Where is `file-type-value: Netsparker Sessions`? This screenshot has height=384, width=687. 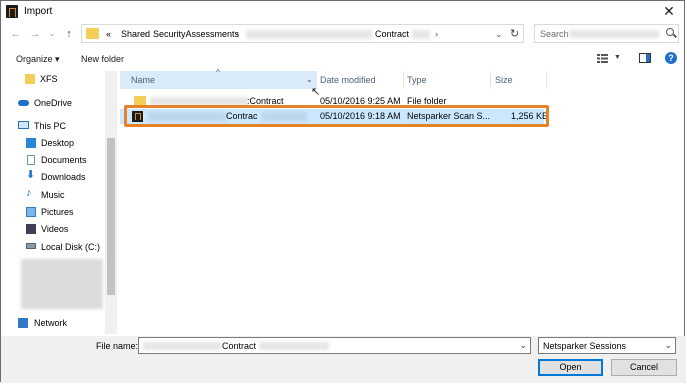
file-type-value: Netsparker Sessions is located at coordinates (585, 346).